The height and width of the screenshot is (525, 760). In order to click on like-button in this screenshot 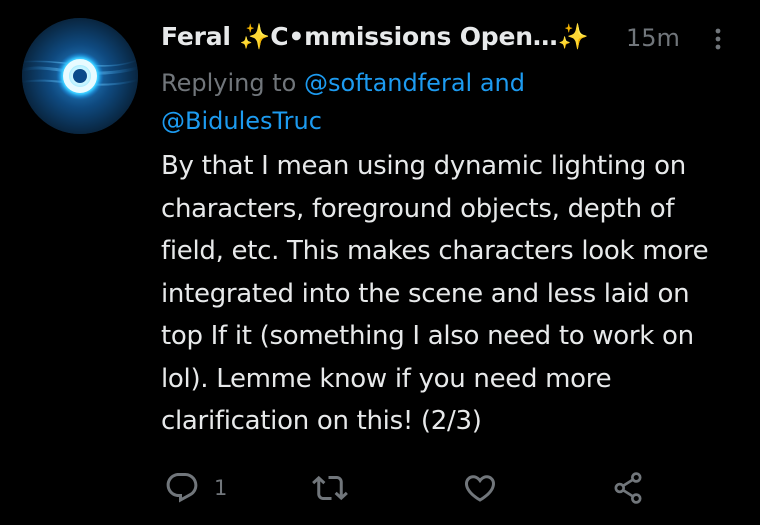, I will do `click(480, 488)`.